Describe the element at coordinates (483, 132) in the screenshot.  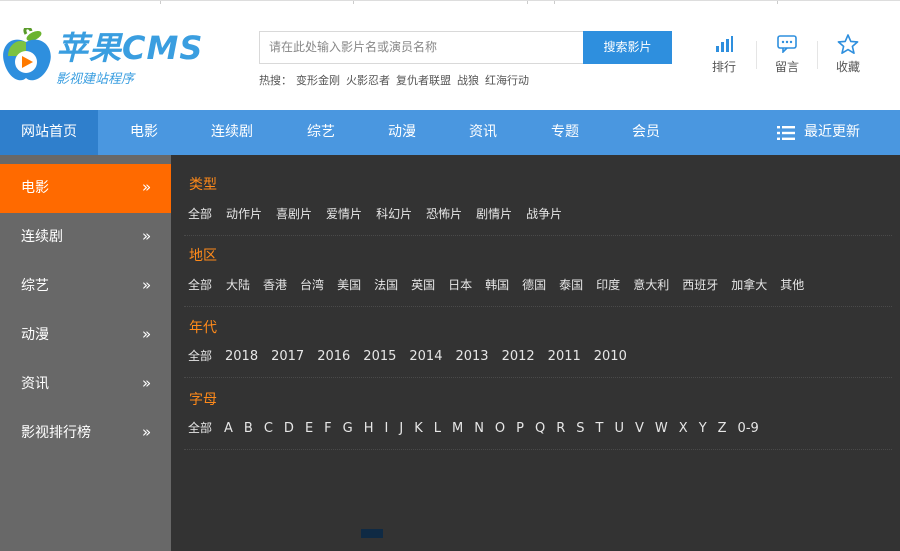
I see `nav-item-news: 资讯` at that location.